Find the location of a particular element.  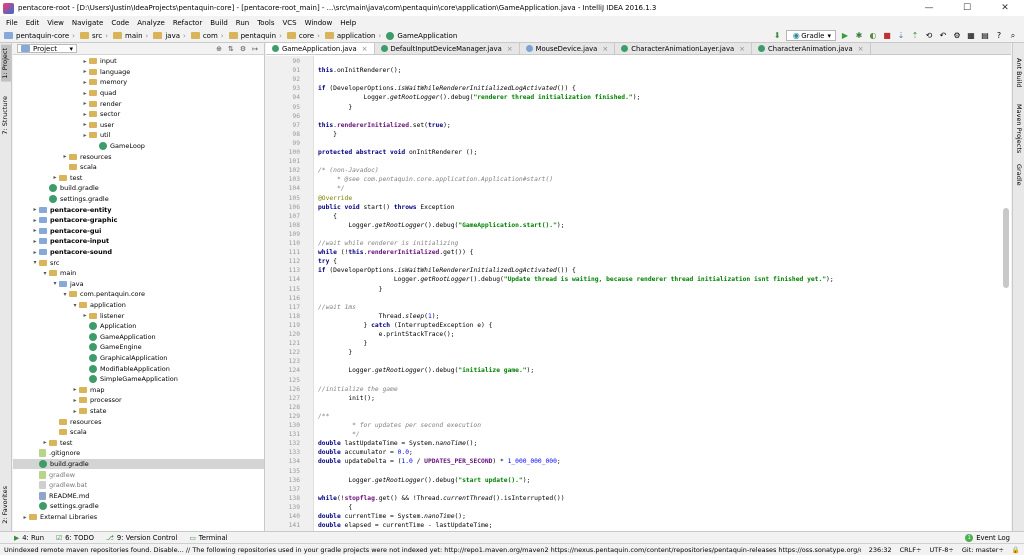

line-separator: CRLF÷ is located at coordinates (911, 550).